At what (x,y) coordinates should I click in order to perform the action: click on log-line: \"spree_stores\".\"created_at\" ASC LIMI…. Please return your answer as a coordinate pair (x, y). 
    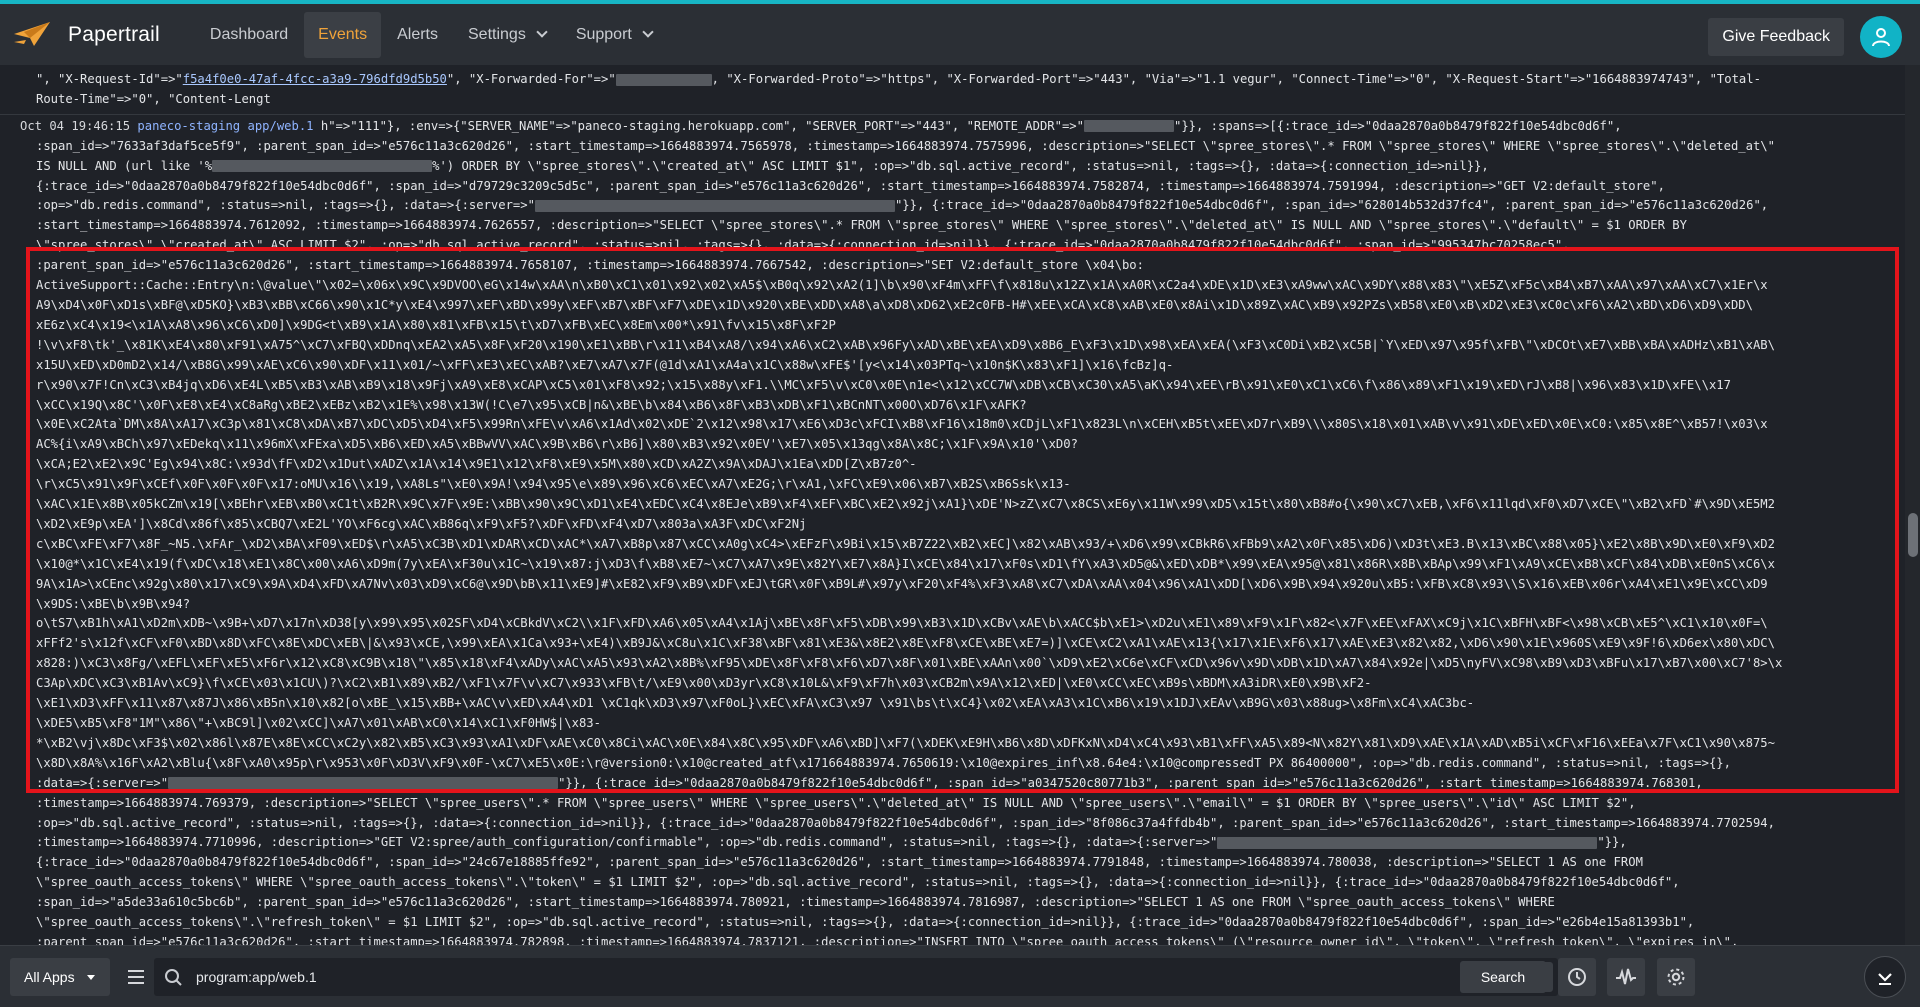
    Looking at the image, I should click on (803, 245).